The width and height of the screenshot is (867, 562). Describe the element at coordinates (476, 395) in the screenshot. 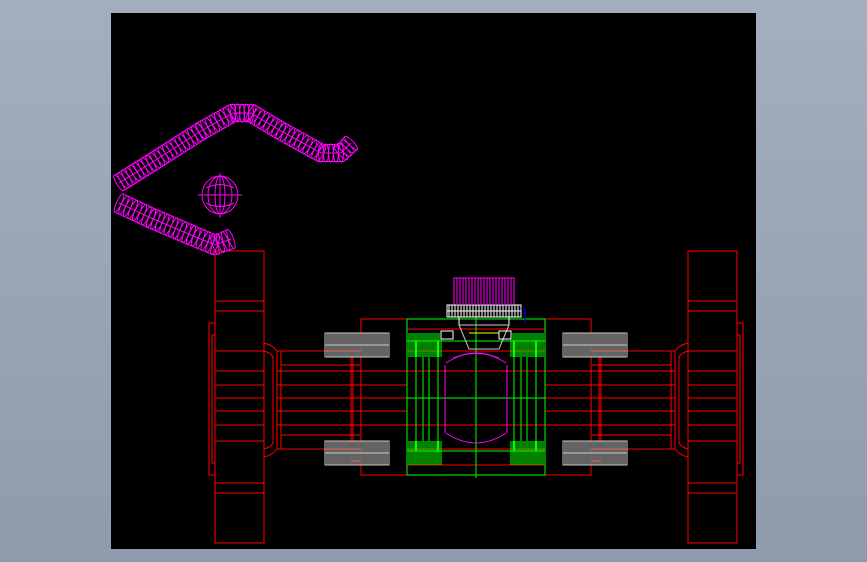

I see `valve-seat` at that location.